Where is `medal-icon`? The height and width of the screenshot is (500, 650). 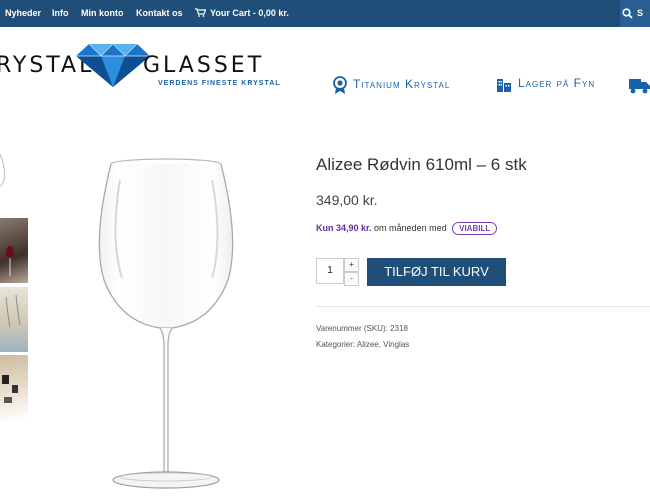
medal-icon is located at coordinates (340, 85).